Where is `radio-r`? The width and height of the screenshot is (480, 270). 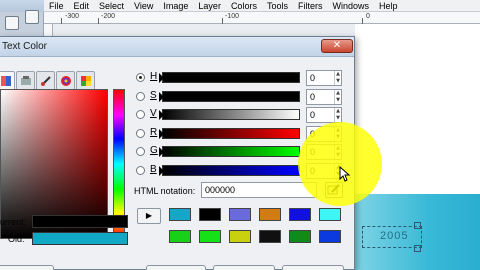
radio-r is located at coordinates (140, 133).